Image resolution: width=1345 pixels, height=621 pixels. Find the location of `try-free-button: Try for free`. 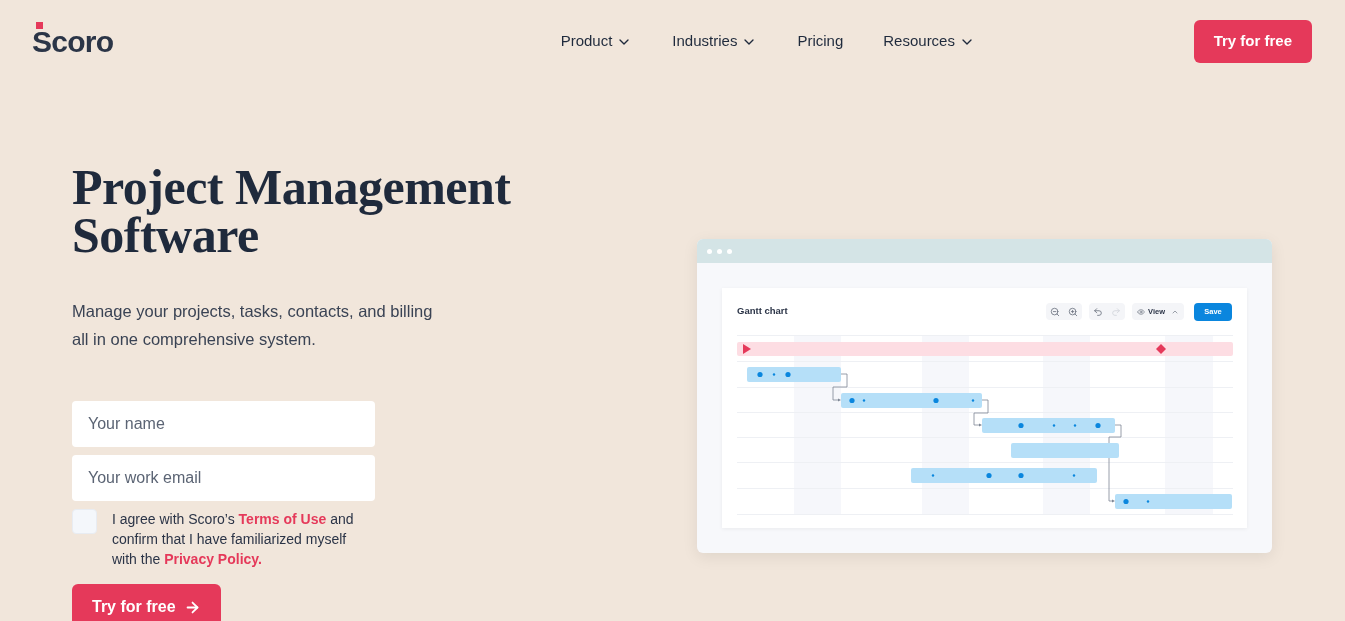

try-free-button: Try for free is located at coordinates (1252, 41).